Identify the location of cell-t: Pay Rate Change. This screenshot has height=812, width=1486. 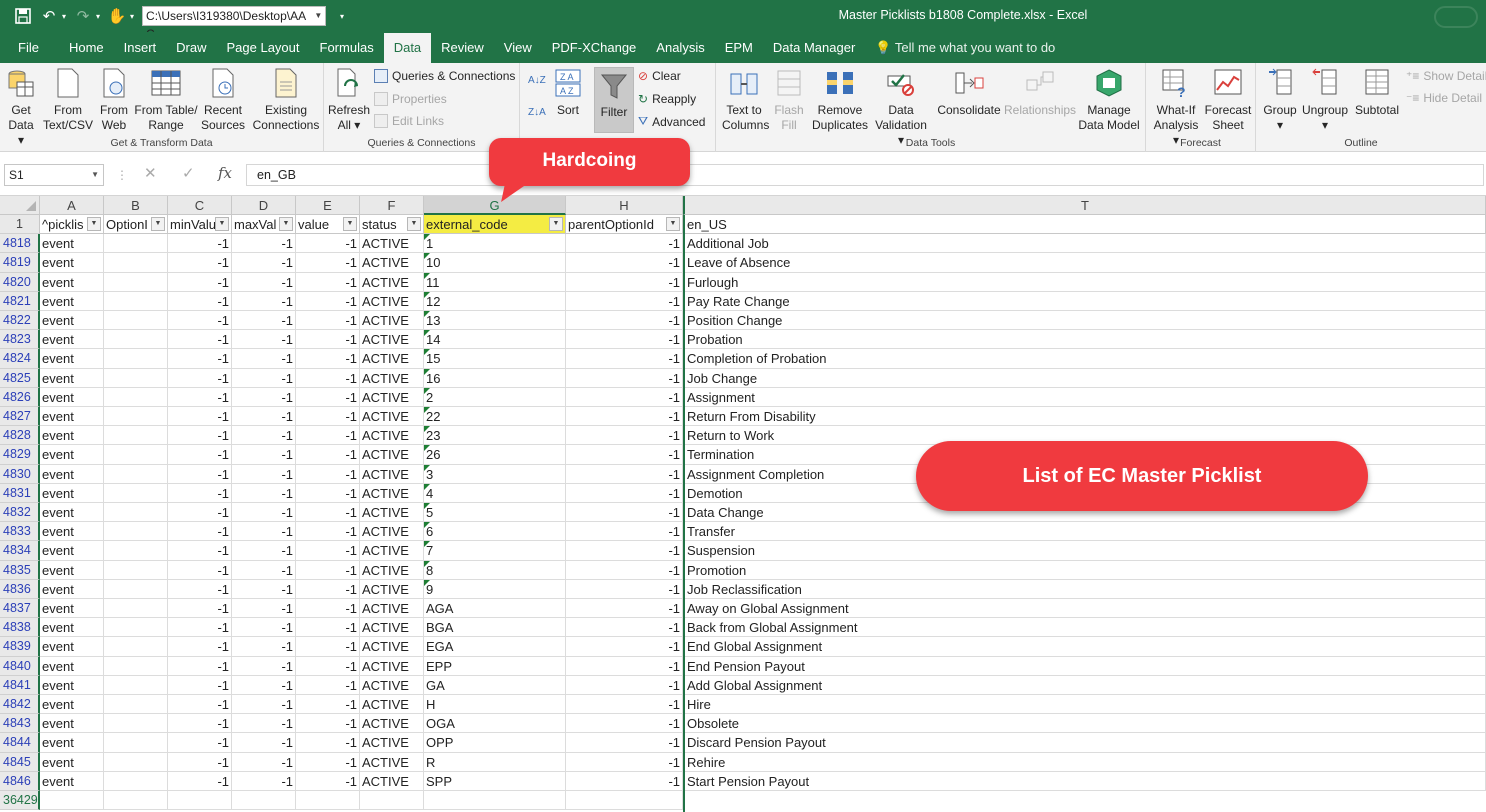
(1085, 301).